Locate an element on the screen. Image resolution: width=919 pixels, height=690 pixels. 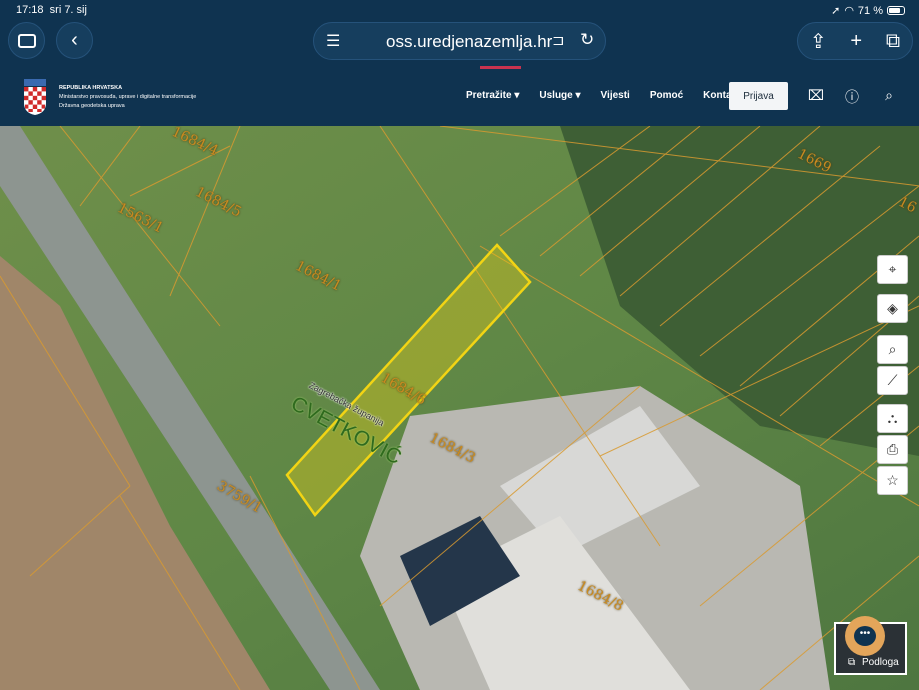
browser-actions: ⇪ + ⧉ is located at coordinates (855, 41).